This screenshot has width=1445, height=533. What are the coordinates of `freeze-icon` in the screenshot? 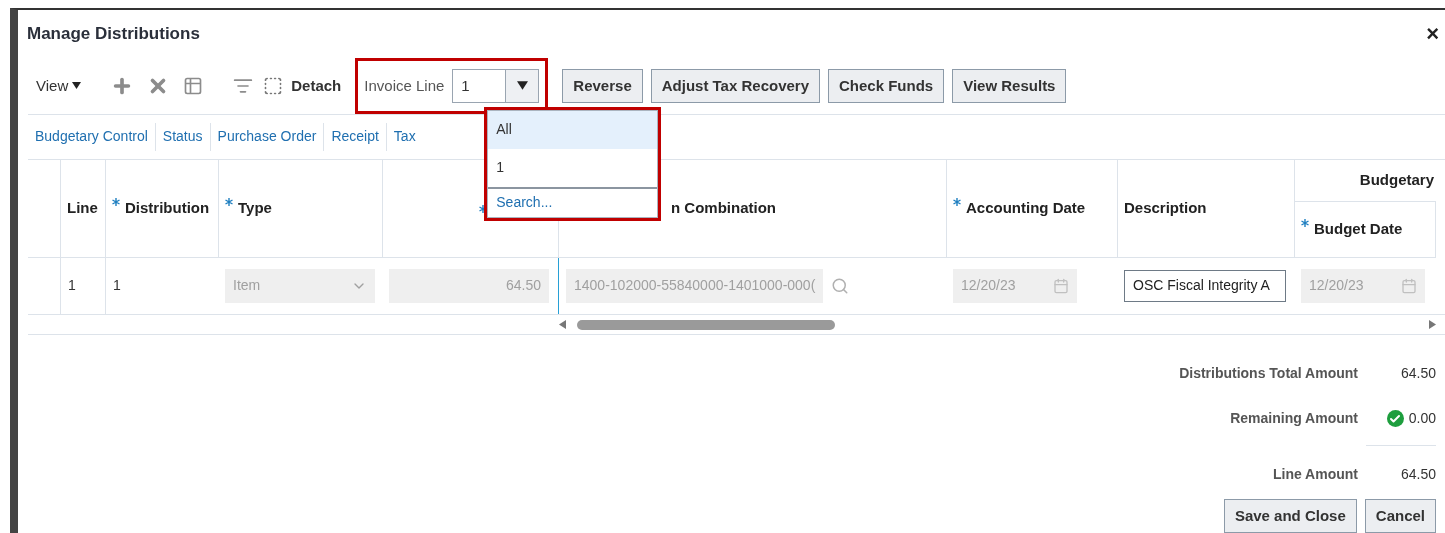 It's located at (193, 85).